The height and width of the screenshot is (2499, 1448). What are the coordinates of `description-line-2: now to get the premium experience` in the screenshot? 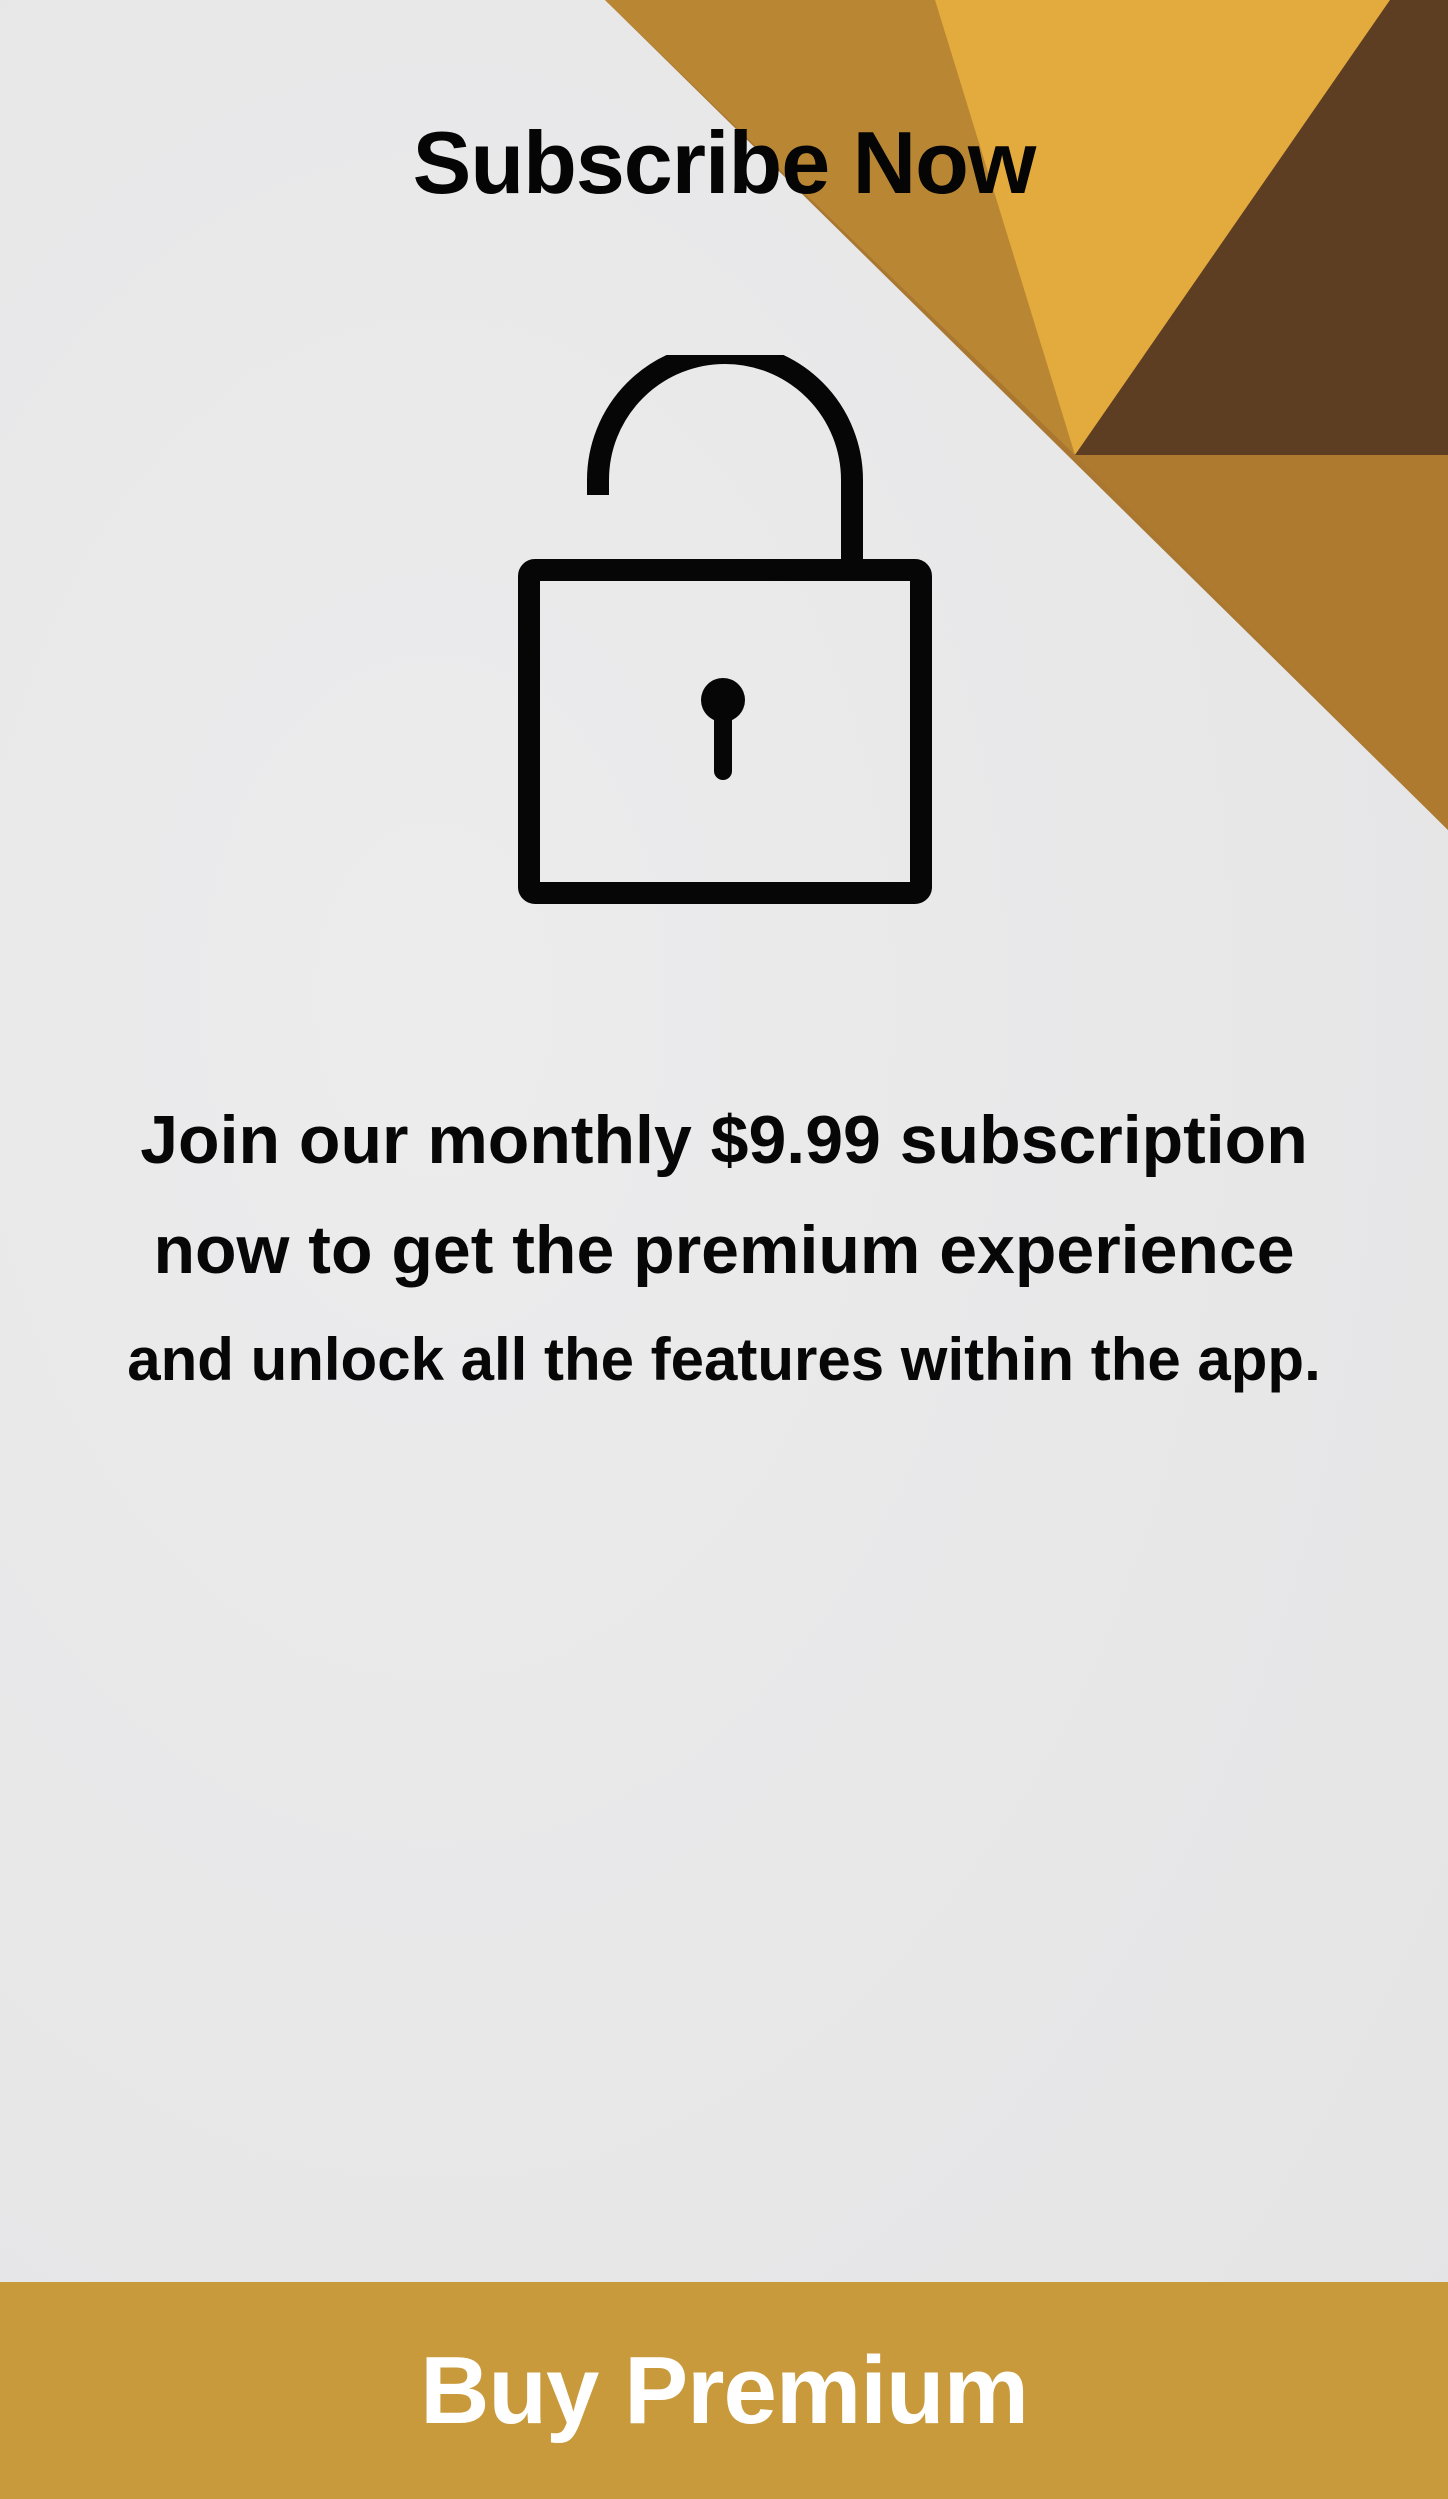 It's located at (724, 1250).